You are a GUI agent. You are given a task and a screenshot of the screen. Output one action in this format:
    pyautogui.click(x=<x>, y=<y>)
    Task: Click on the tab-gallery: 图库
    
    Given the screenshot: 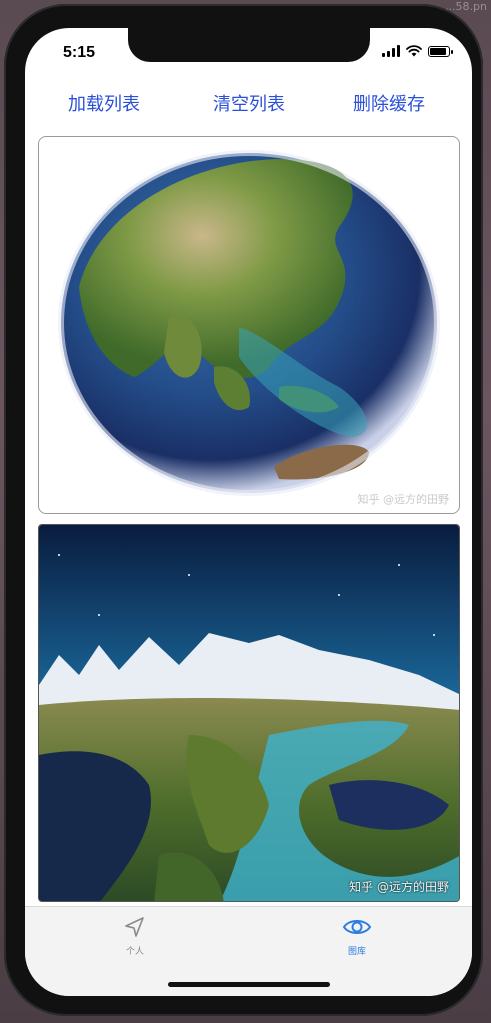 What is the action you would take?
    pyautogui.click(x=357, y=936)
    